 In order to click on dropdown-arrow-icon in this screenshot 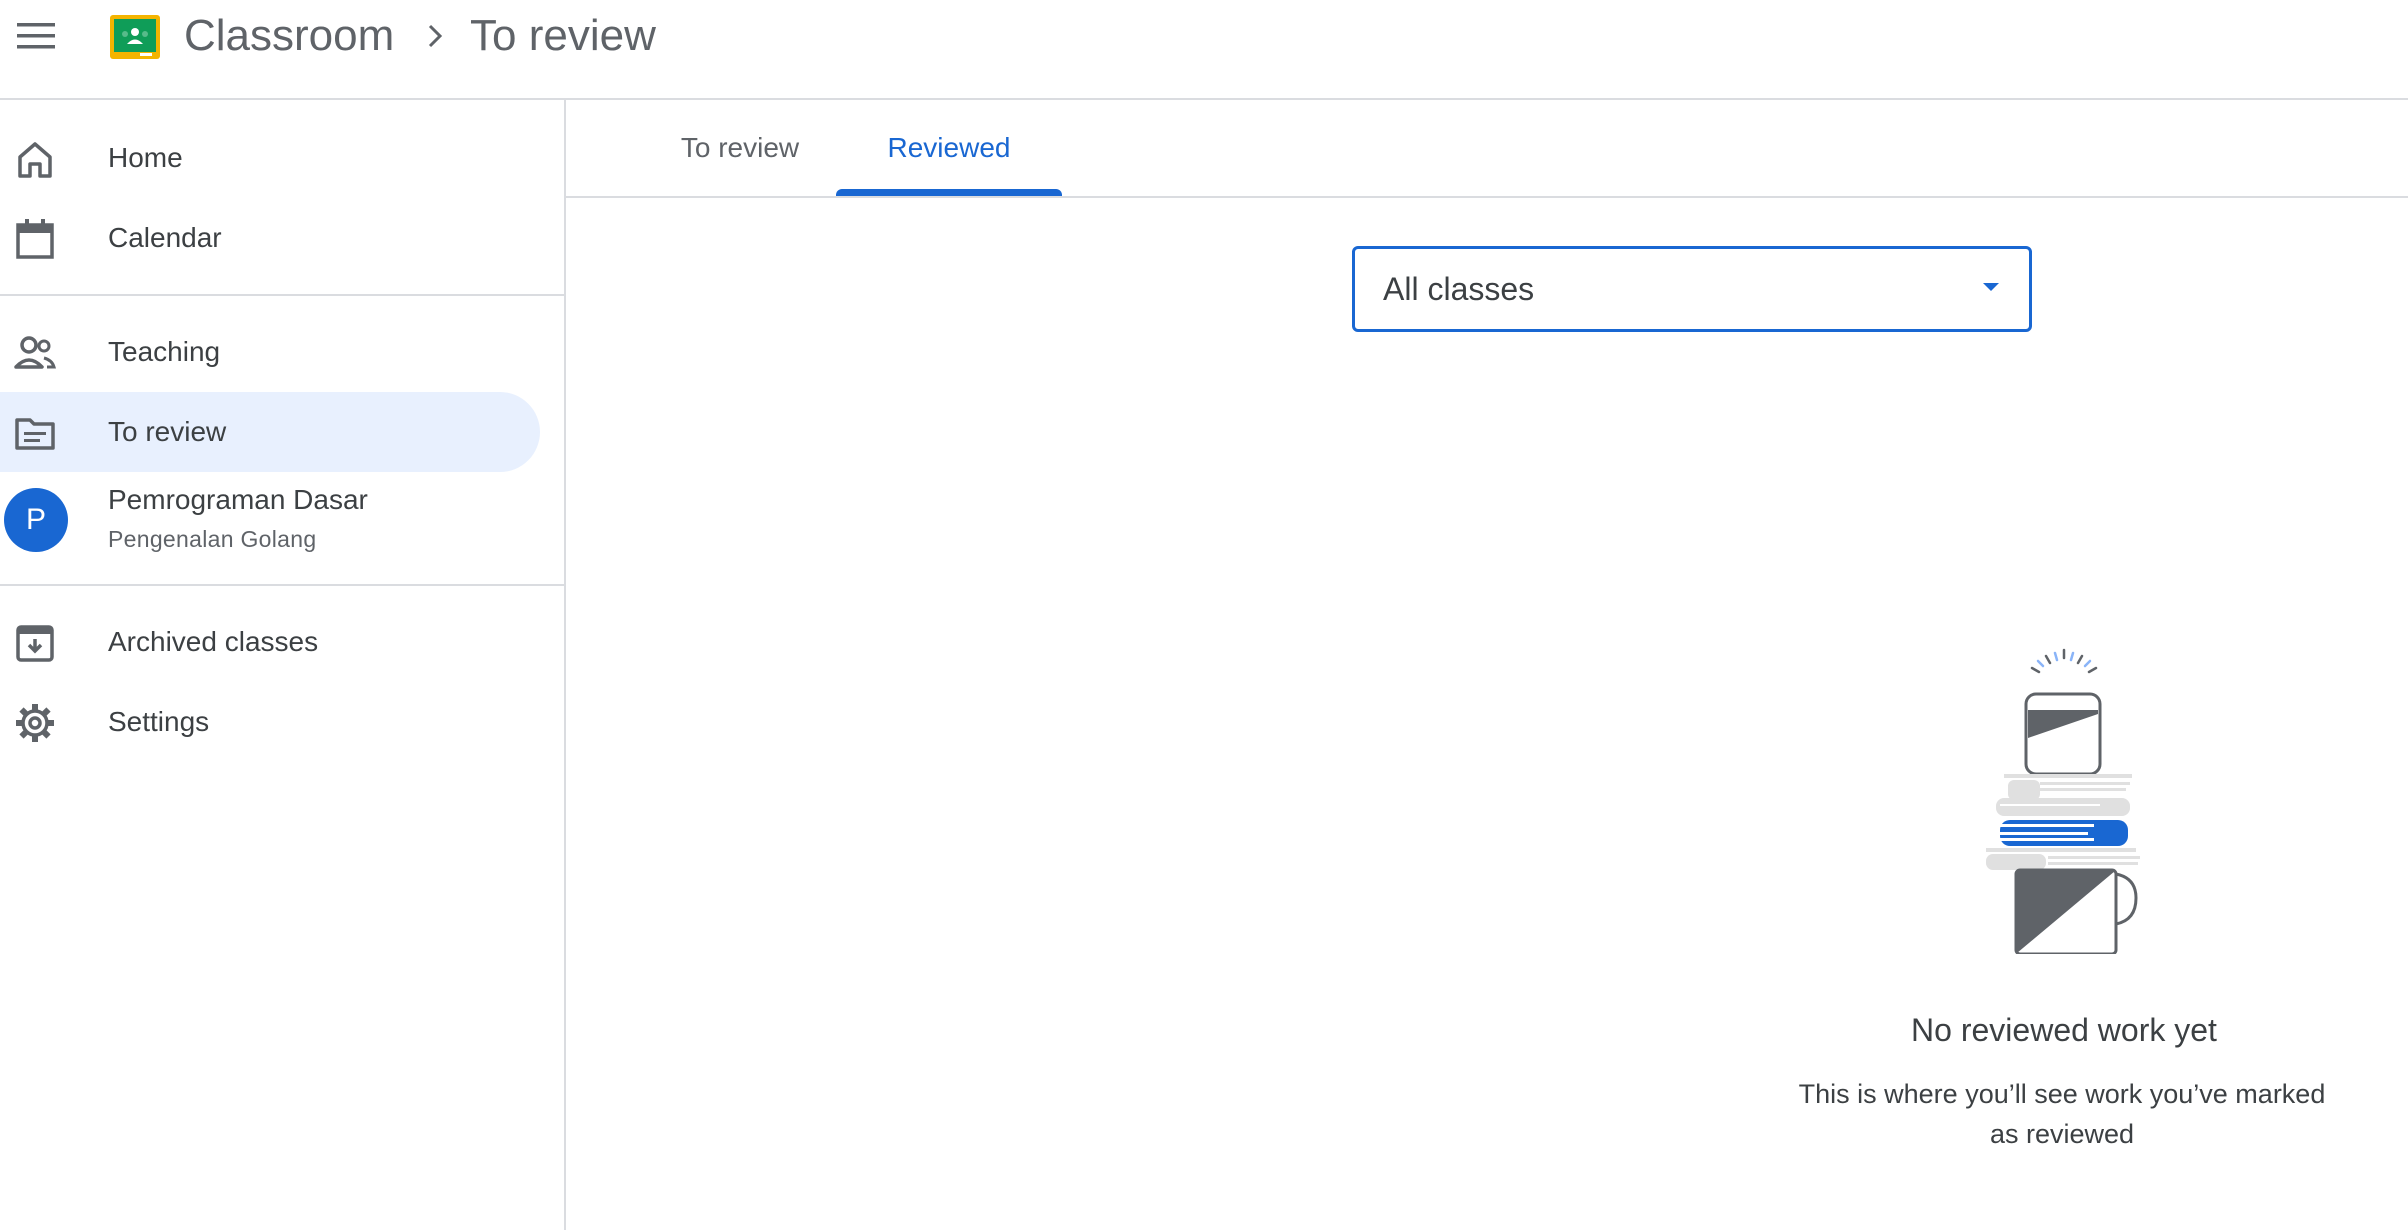, I will do `click(1991, 287)`.